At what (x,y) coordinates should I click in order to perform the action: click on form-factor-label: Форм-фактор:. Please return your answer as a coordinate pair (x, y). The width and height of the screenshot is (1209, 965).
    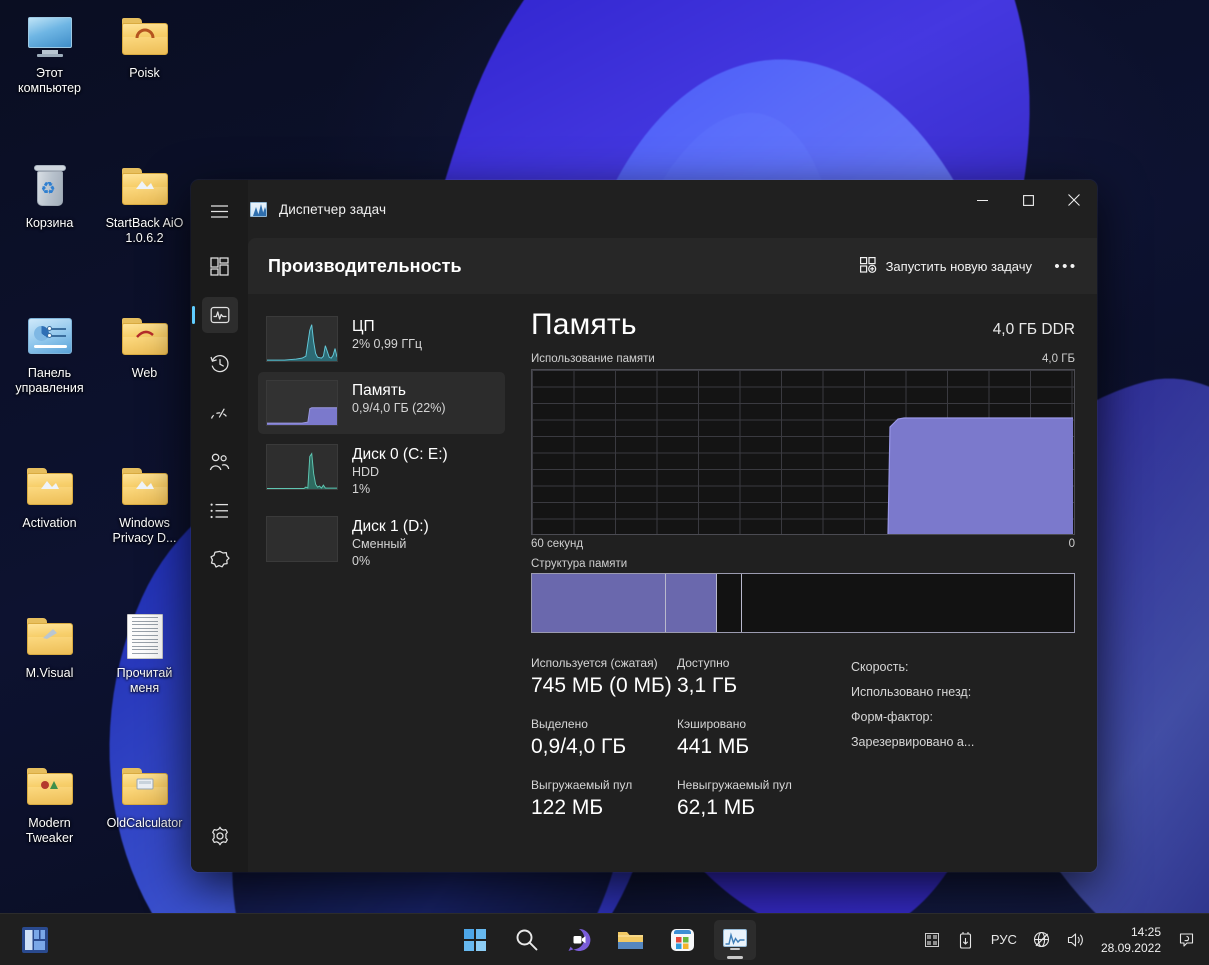
    Looking at the image, I should click on (892, 717).